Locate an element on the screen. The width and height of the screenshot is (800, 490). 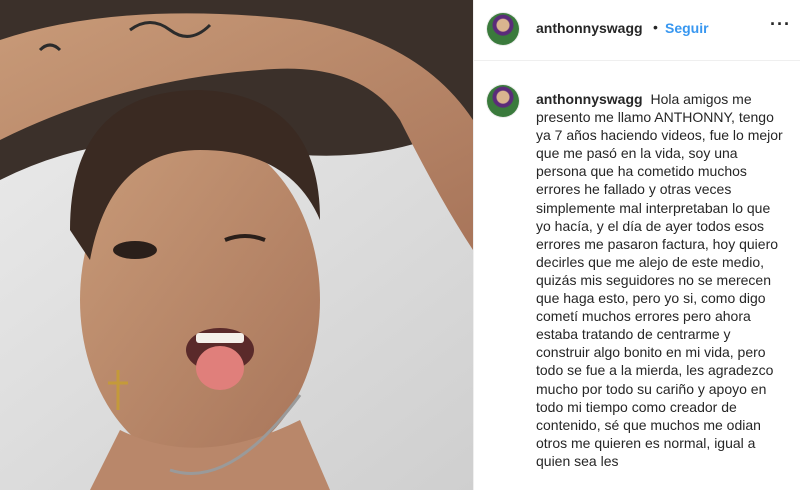
post-header: anthonnyswagg • Seguir ··· is located at coordinates (637, 30).